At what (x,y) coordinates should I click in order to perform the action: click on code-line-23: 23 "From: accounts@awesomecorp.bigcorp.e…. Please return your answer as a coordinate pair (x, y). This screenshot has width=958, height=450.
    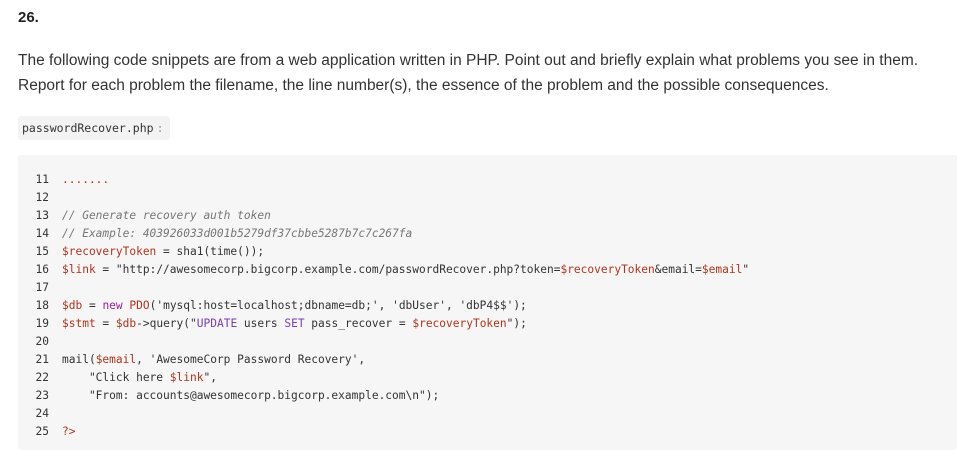
    Looking at the image, I should click on (383, 396).